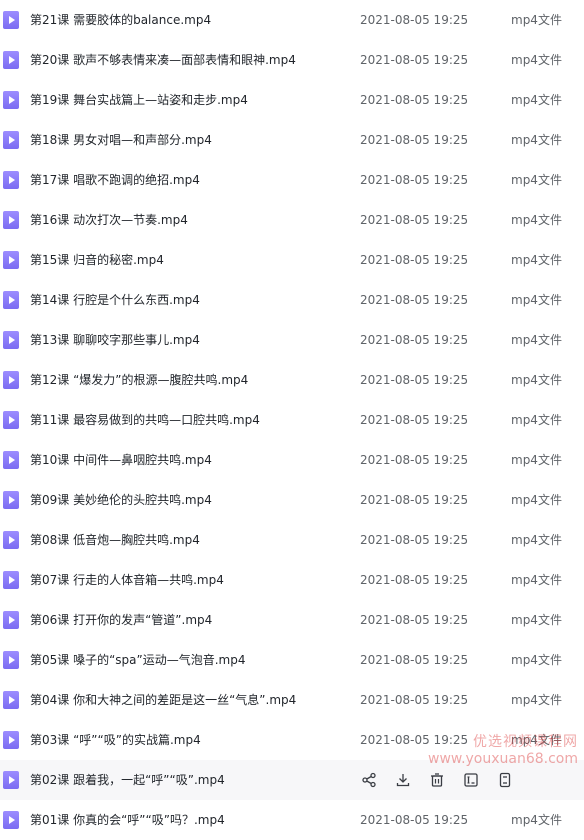 Image resolution: width=584 pixels, height=840 pixels. I want to click on rename-icon, so click(471, 780).